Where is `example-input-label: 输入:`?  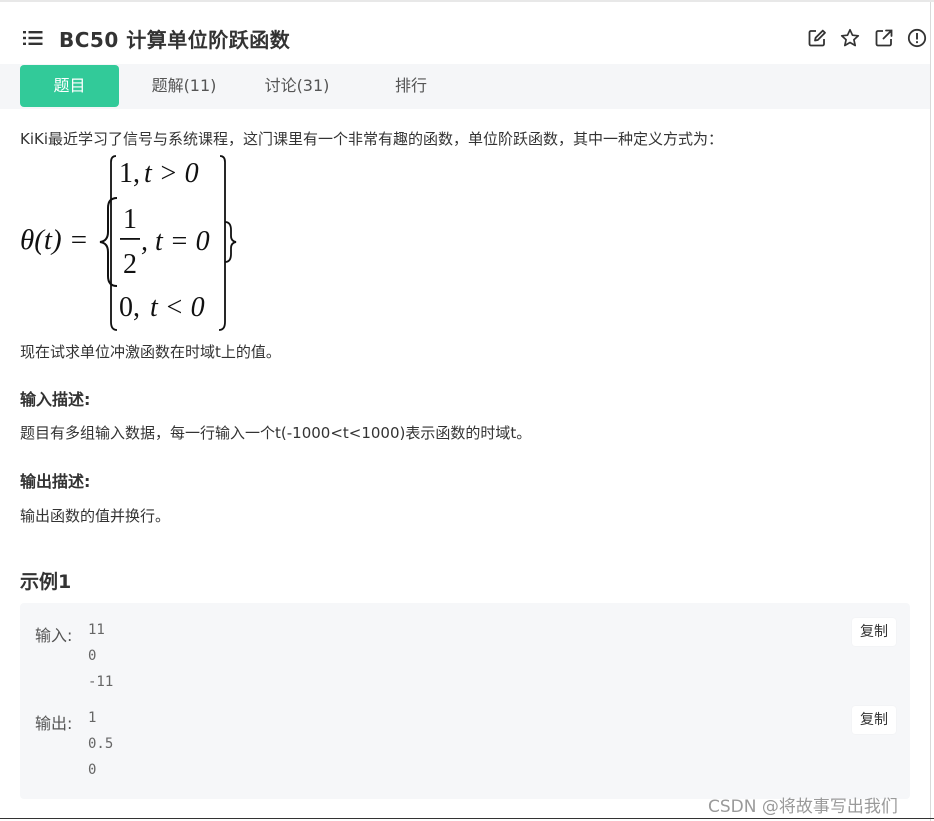 example-input-label: 输入: is located at coordinates (54, 635).